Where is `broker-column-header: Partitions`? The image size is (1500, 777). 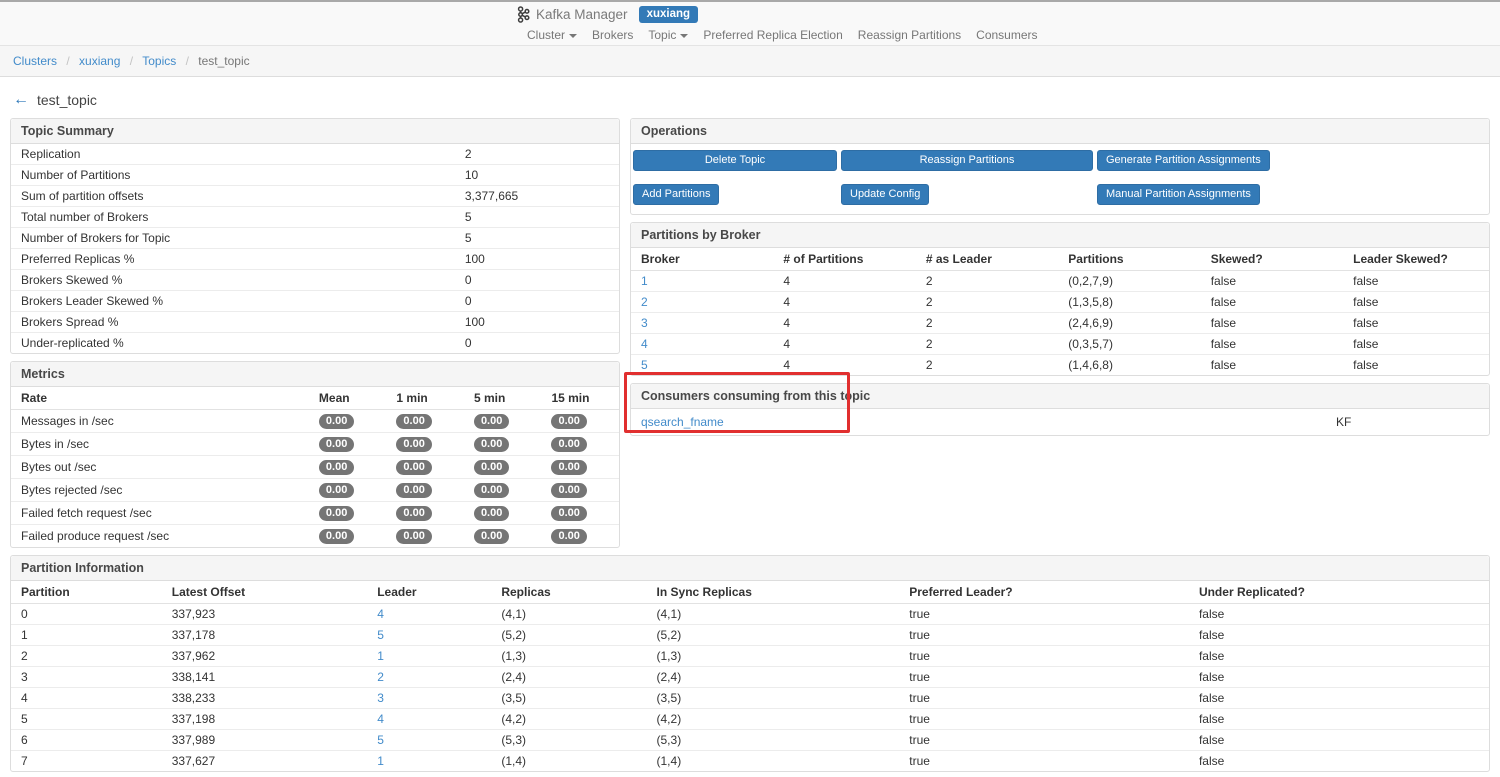
broker-column-header: Partitions is located at coordinates (1129, 259).